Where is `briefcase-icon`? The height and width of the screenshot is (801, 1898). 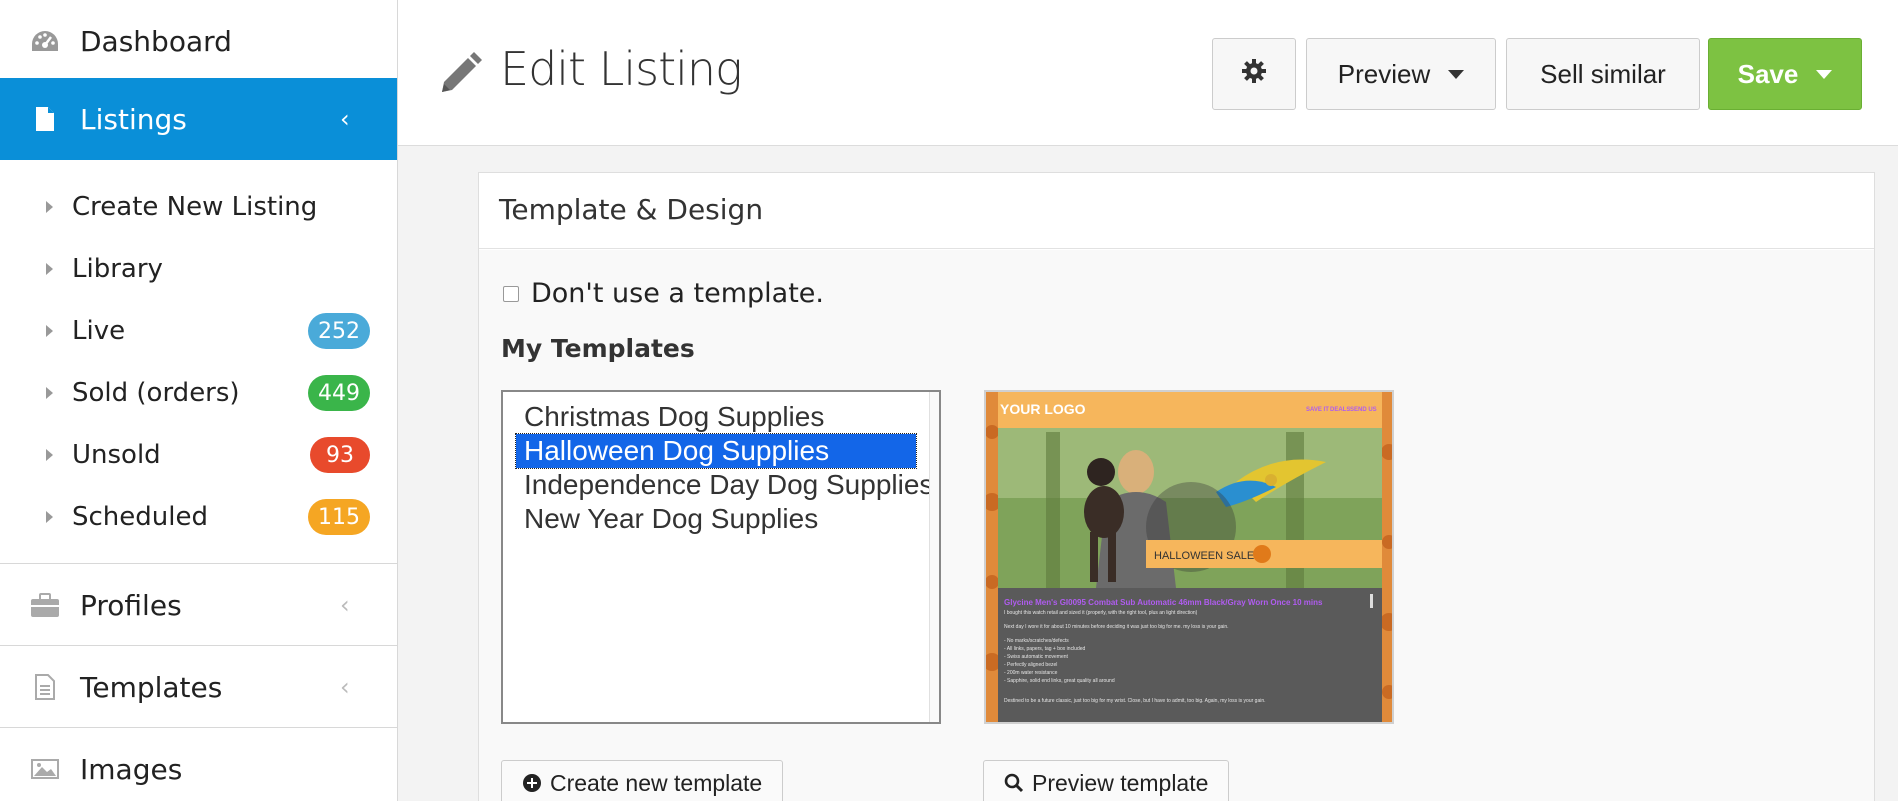
briefcase-icon is located at coordinates (45, 605).